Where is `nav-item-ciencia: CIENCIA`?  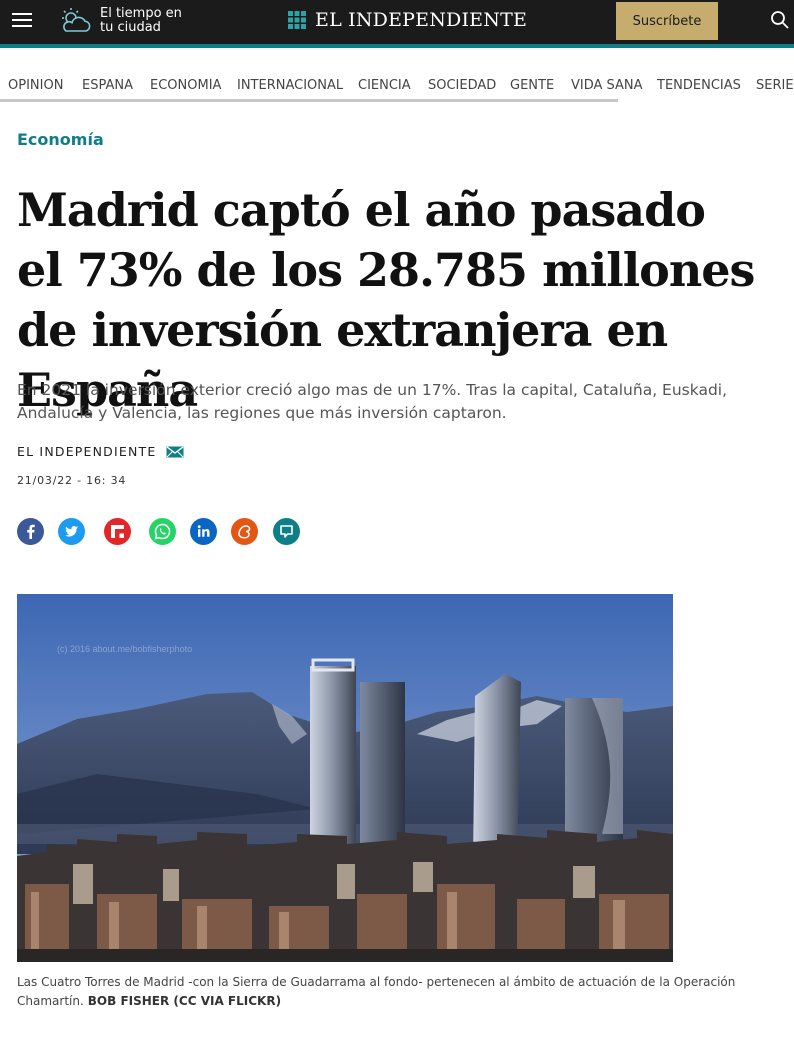 nav-item-ciencia: CIENCIA is located at coordinates (384, 85).